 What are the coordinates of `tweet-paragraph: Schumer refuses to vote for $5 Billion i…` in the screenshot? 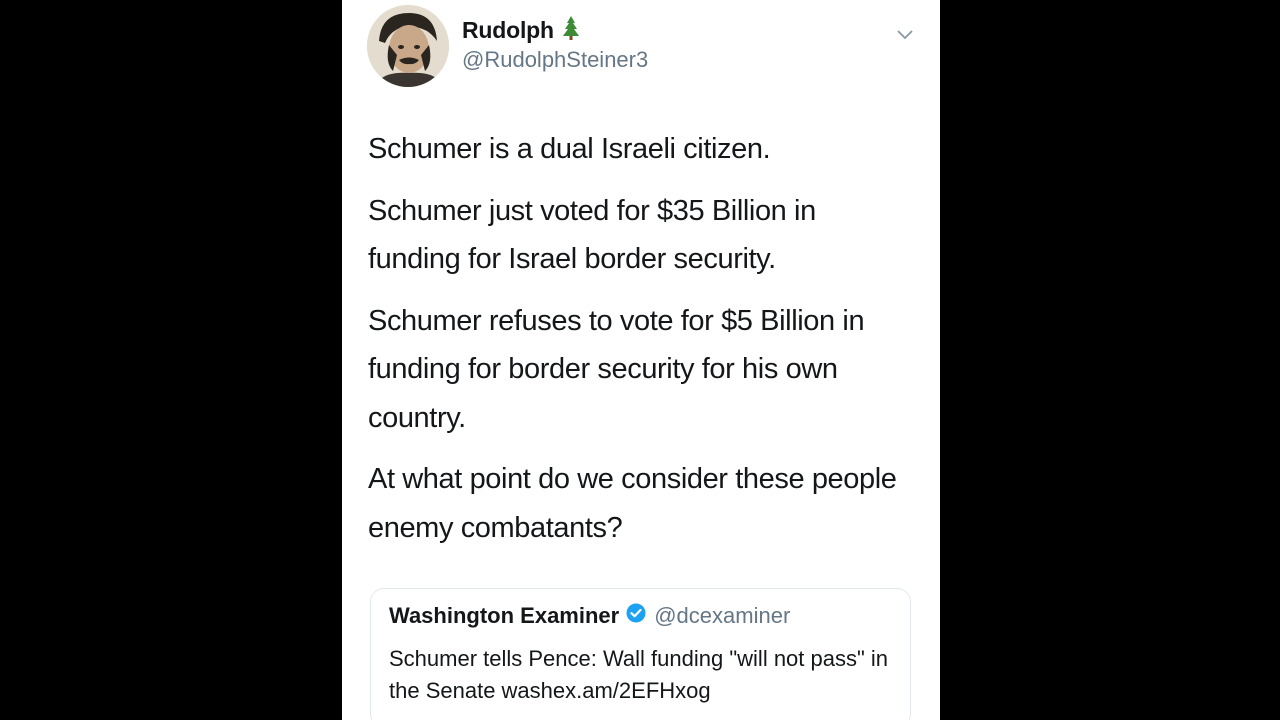 It's located at (616, 369).